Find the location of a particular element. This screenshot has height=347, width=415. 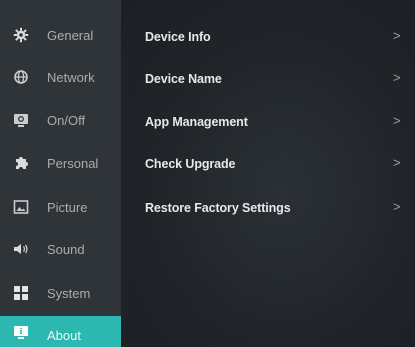

network-globe-icon is located at coordinates (21, 77).